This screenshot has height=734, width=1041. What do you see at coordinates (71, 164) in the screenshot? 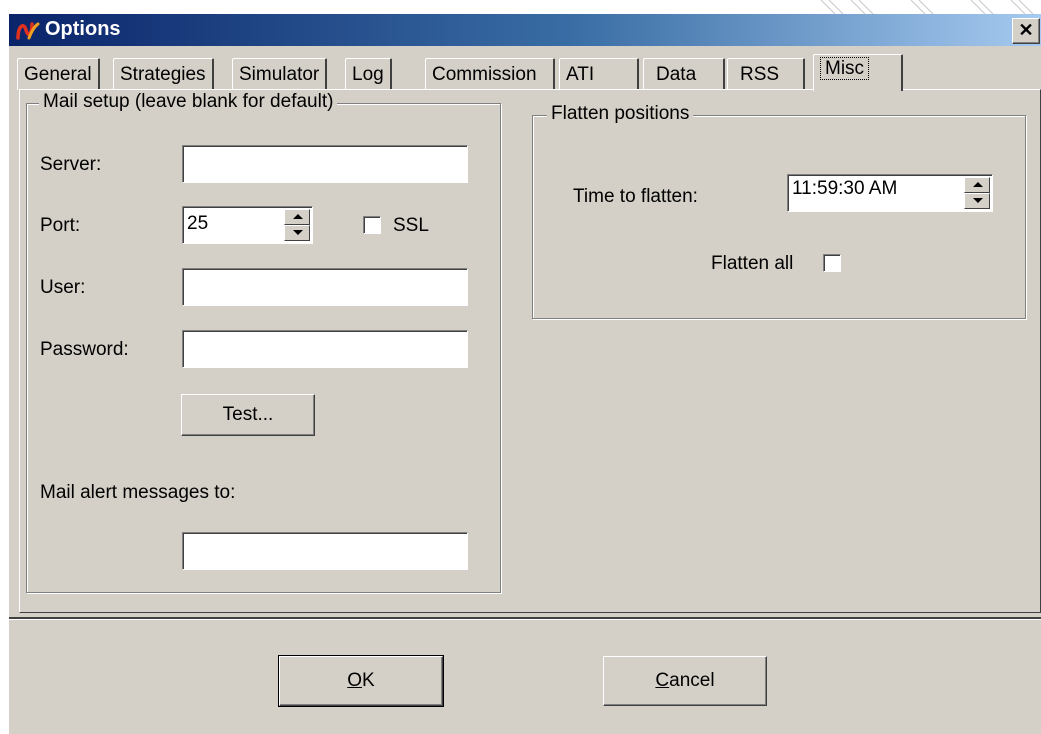
I see `server-label: Server:` at bounding box center [71, 164].